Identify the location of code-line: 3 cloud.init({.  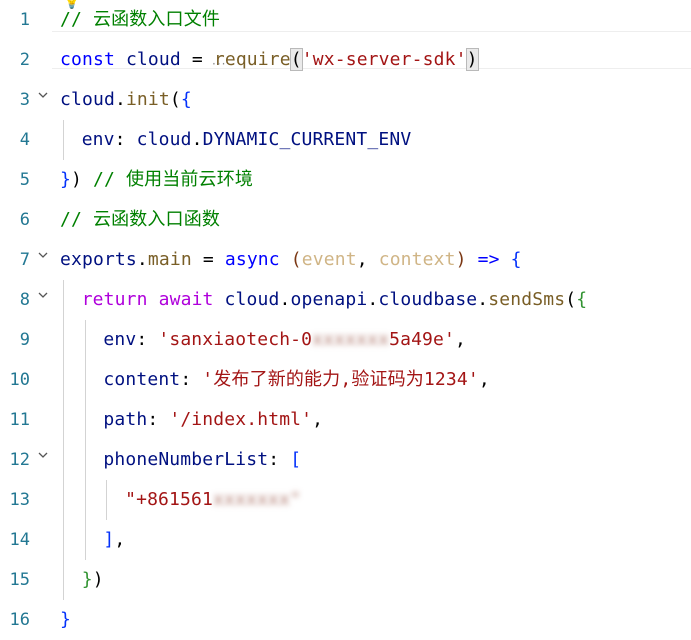
(345, 100).